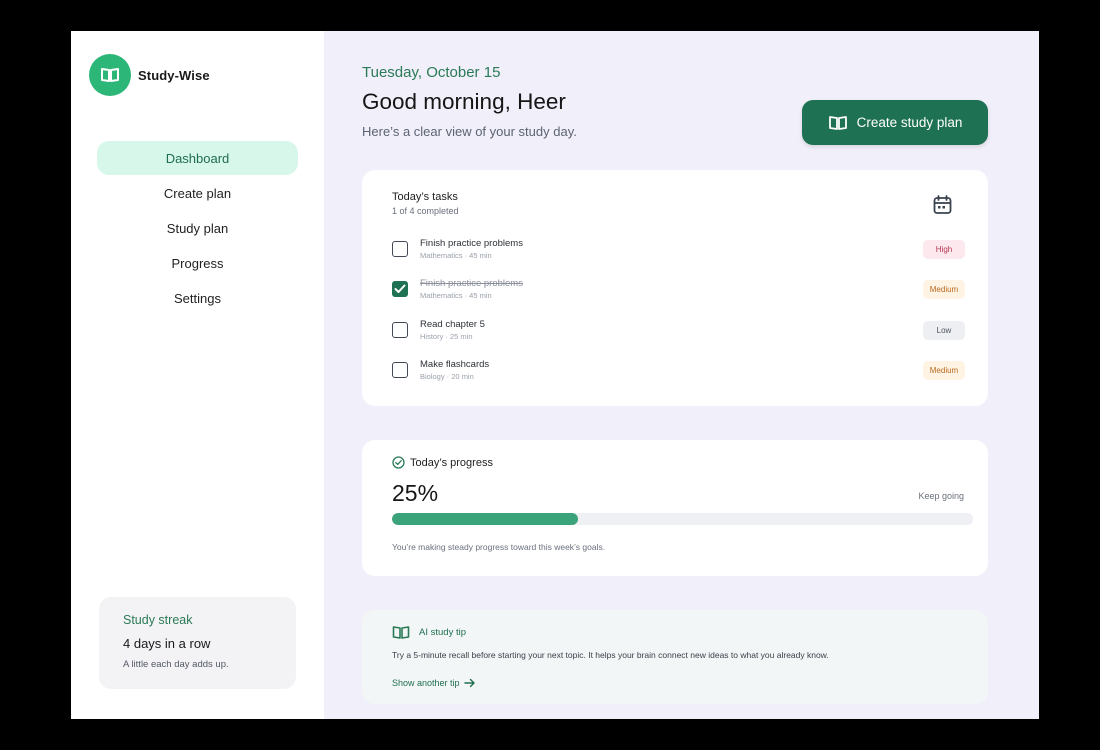  Describe the element at coordinates (426, 683) in the screenshot. I see `show-another-tip-label: Show another tip` at that location.